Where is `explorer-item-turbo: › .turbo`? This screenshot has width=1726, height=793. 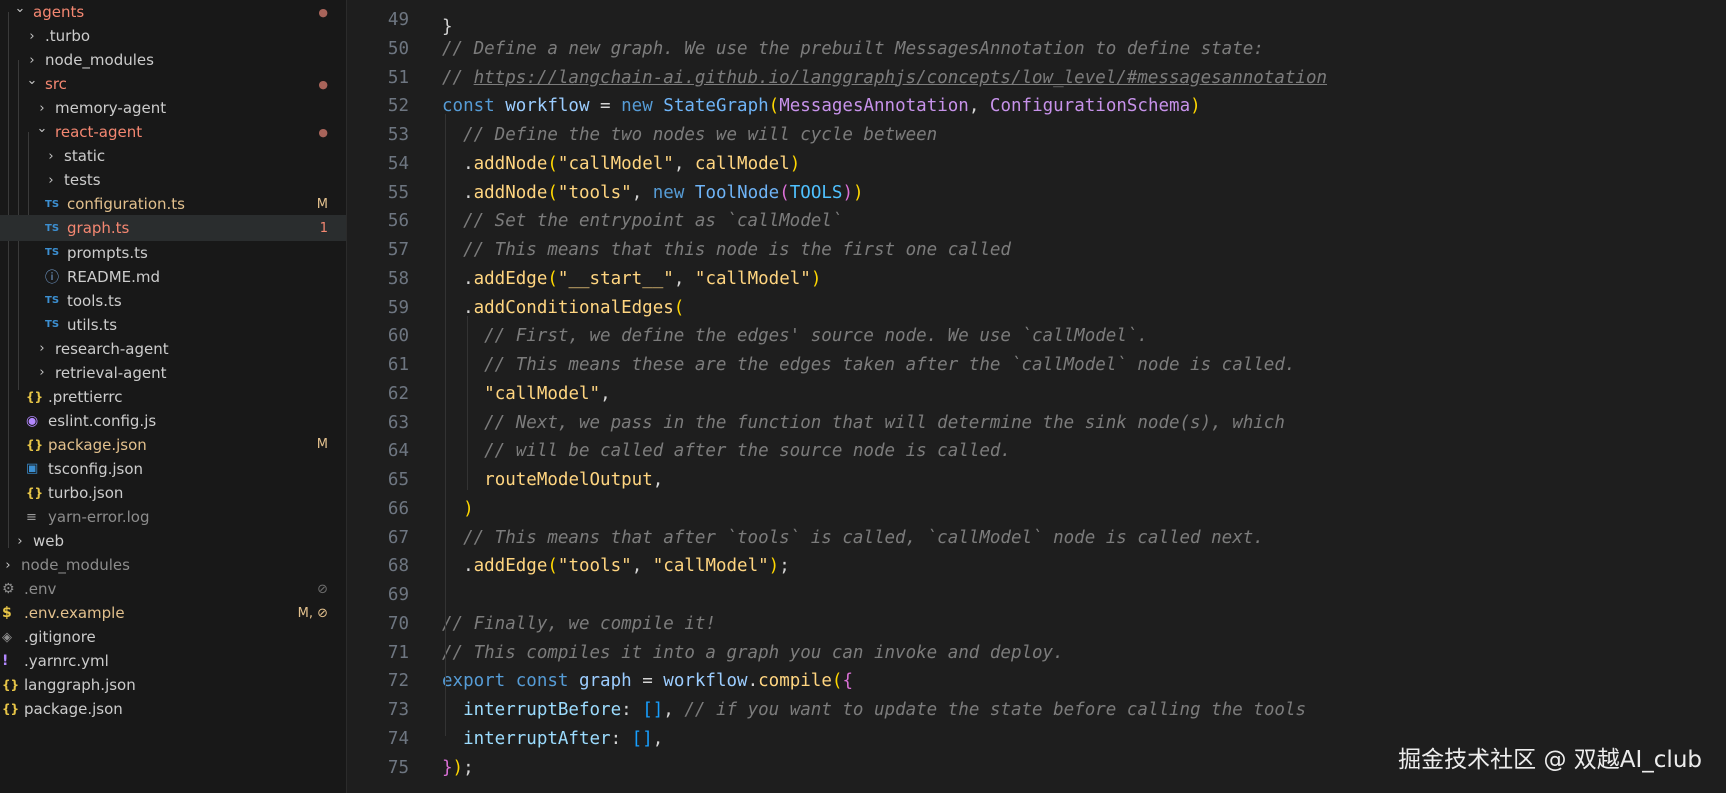
explorer-item-turbo: › .turbo is located at coordinates (173, 36).